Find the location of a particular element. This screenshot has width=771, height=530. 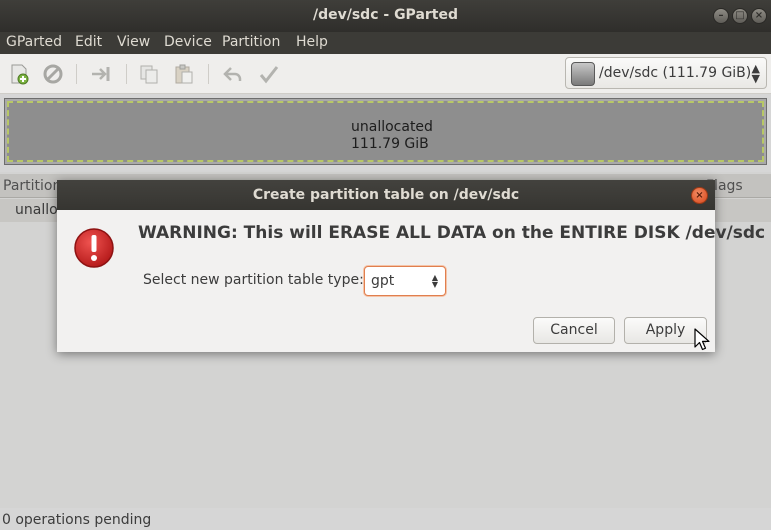

paste-icon is located at coordinates (184, 74).